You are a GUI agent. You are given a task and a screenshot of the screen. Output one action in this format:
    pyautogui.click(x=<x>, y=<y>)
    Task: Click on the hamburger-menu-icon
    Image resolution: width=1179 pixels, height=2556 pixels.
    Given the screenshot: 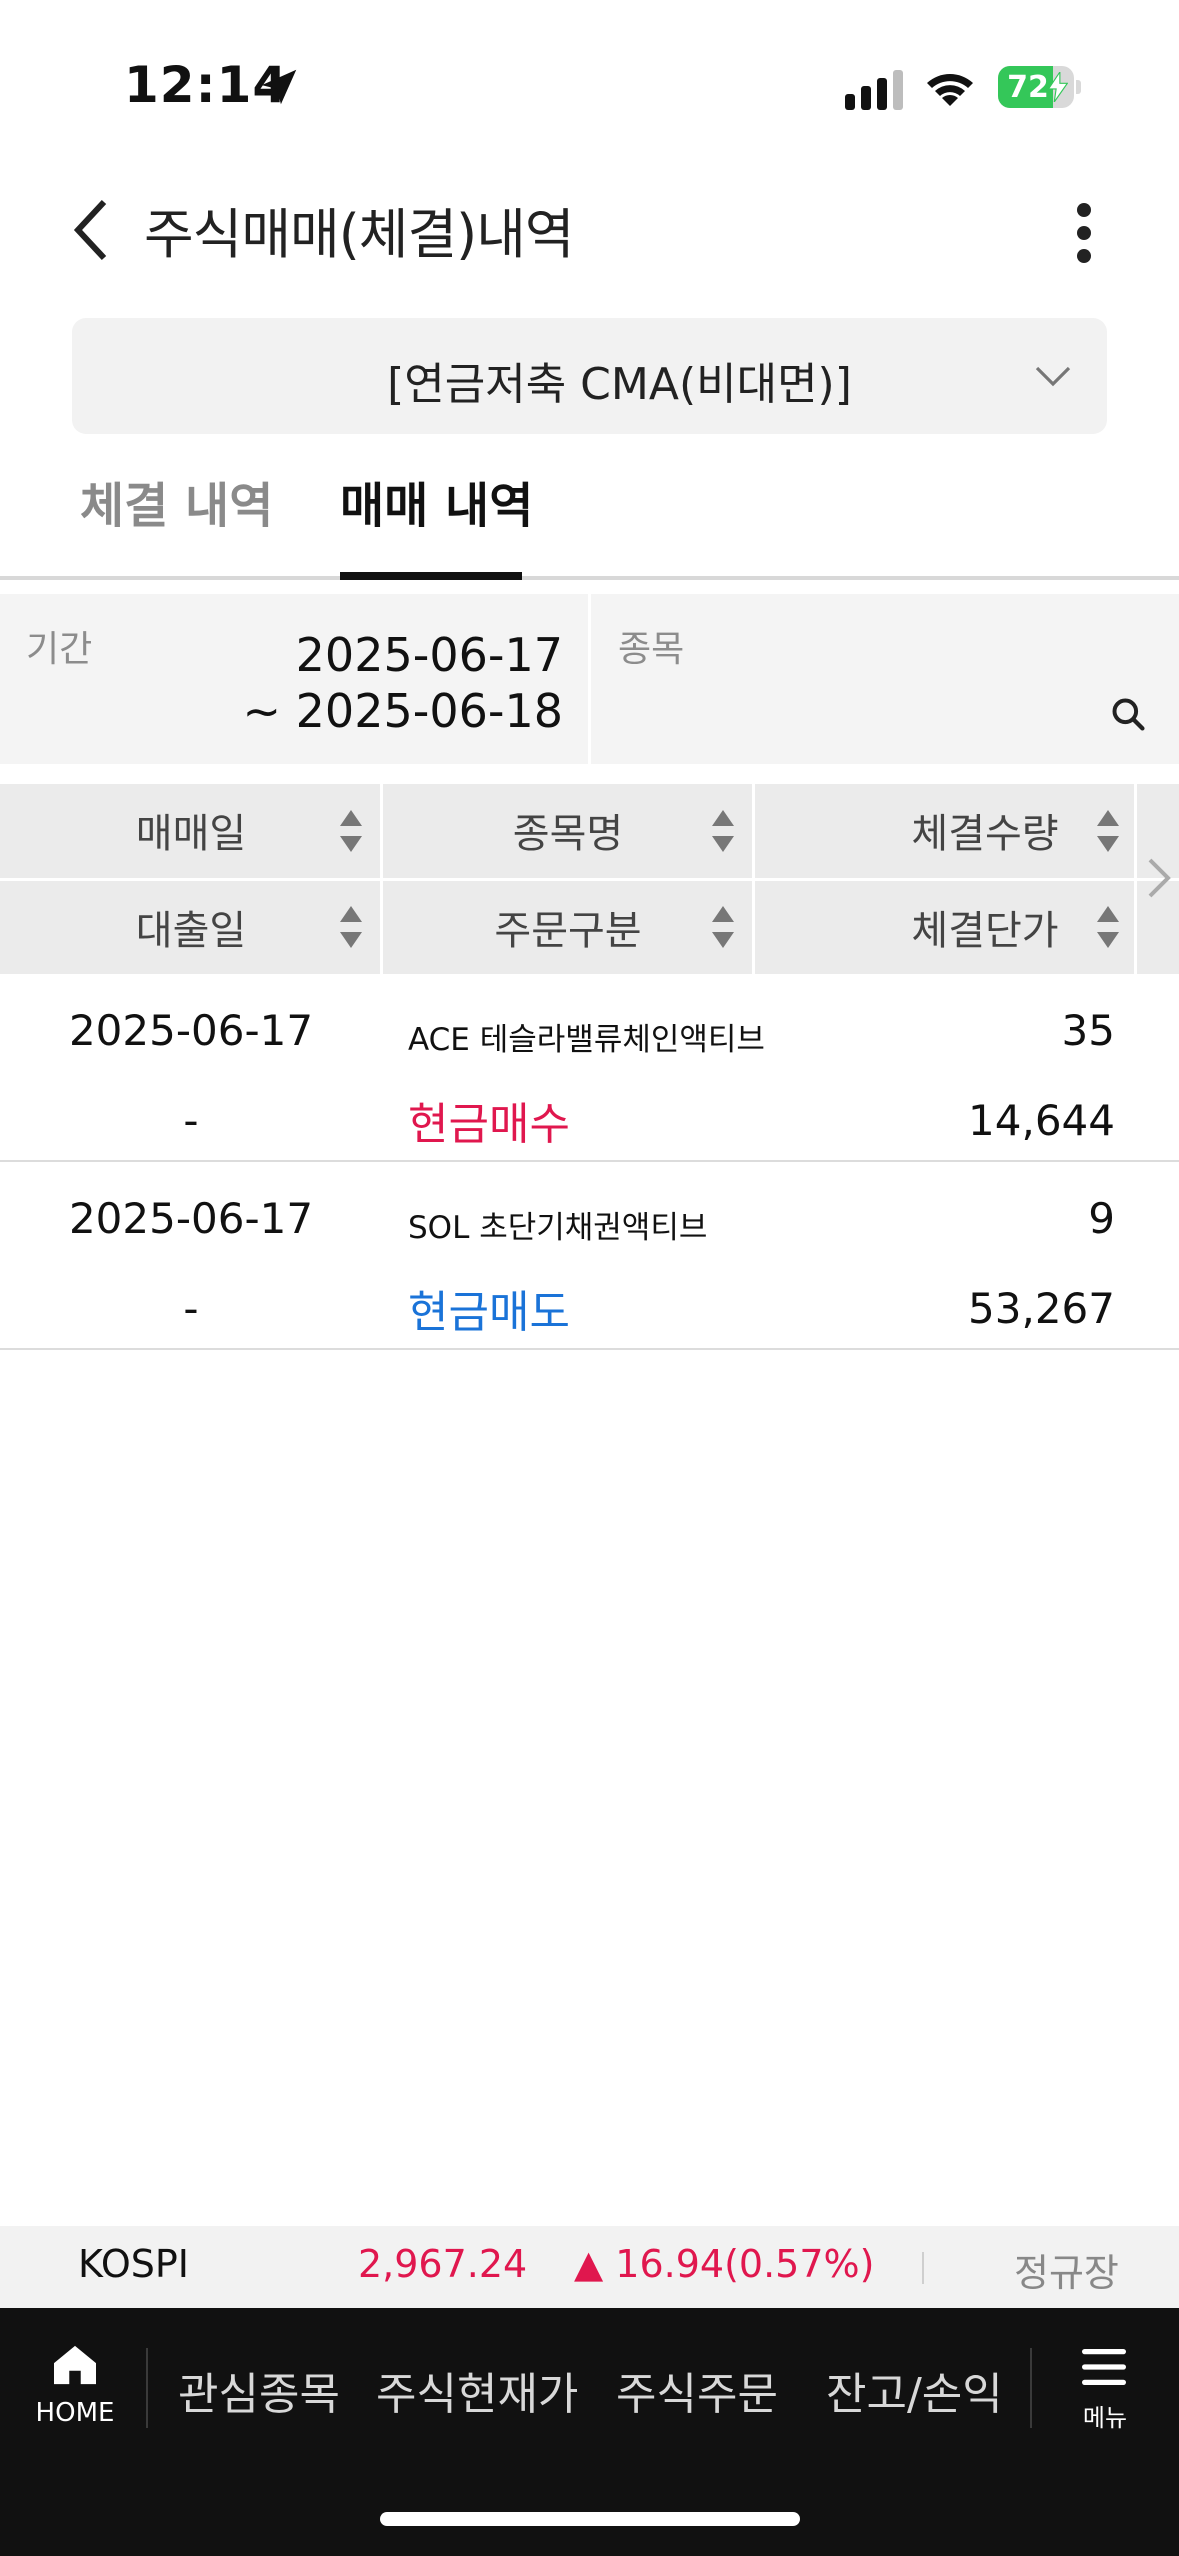 What is the action you would take?
    pyautogui.click(x=1104, y=2367)
    